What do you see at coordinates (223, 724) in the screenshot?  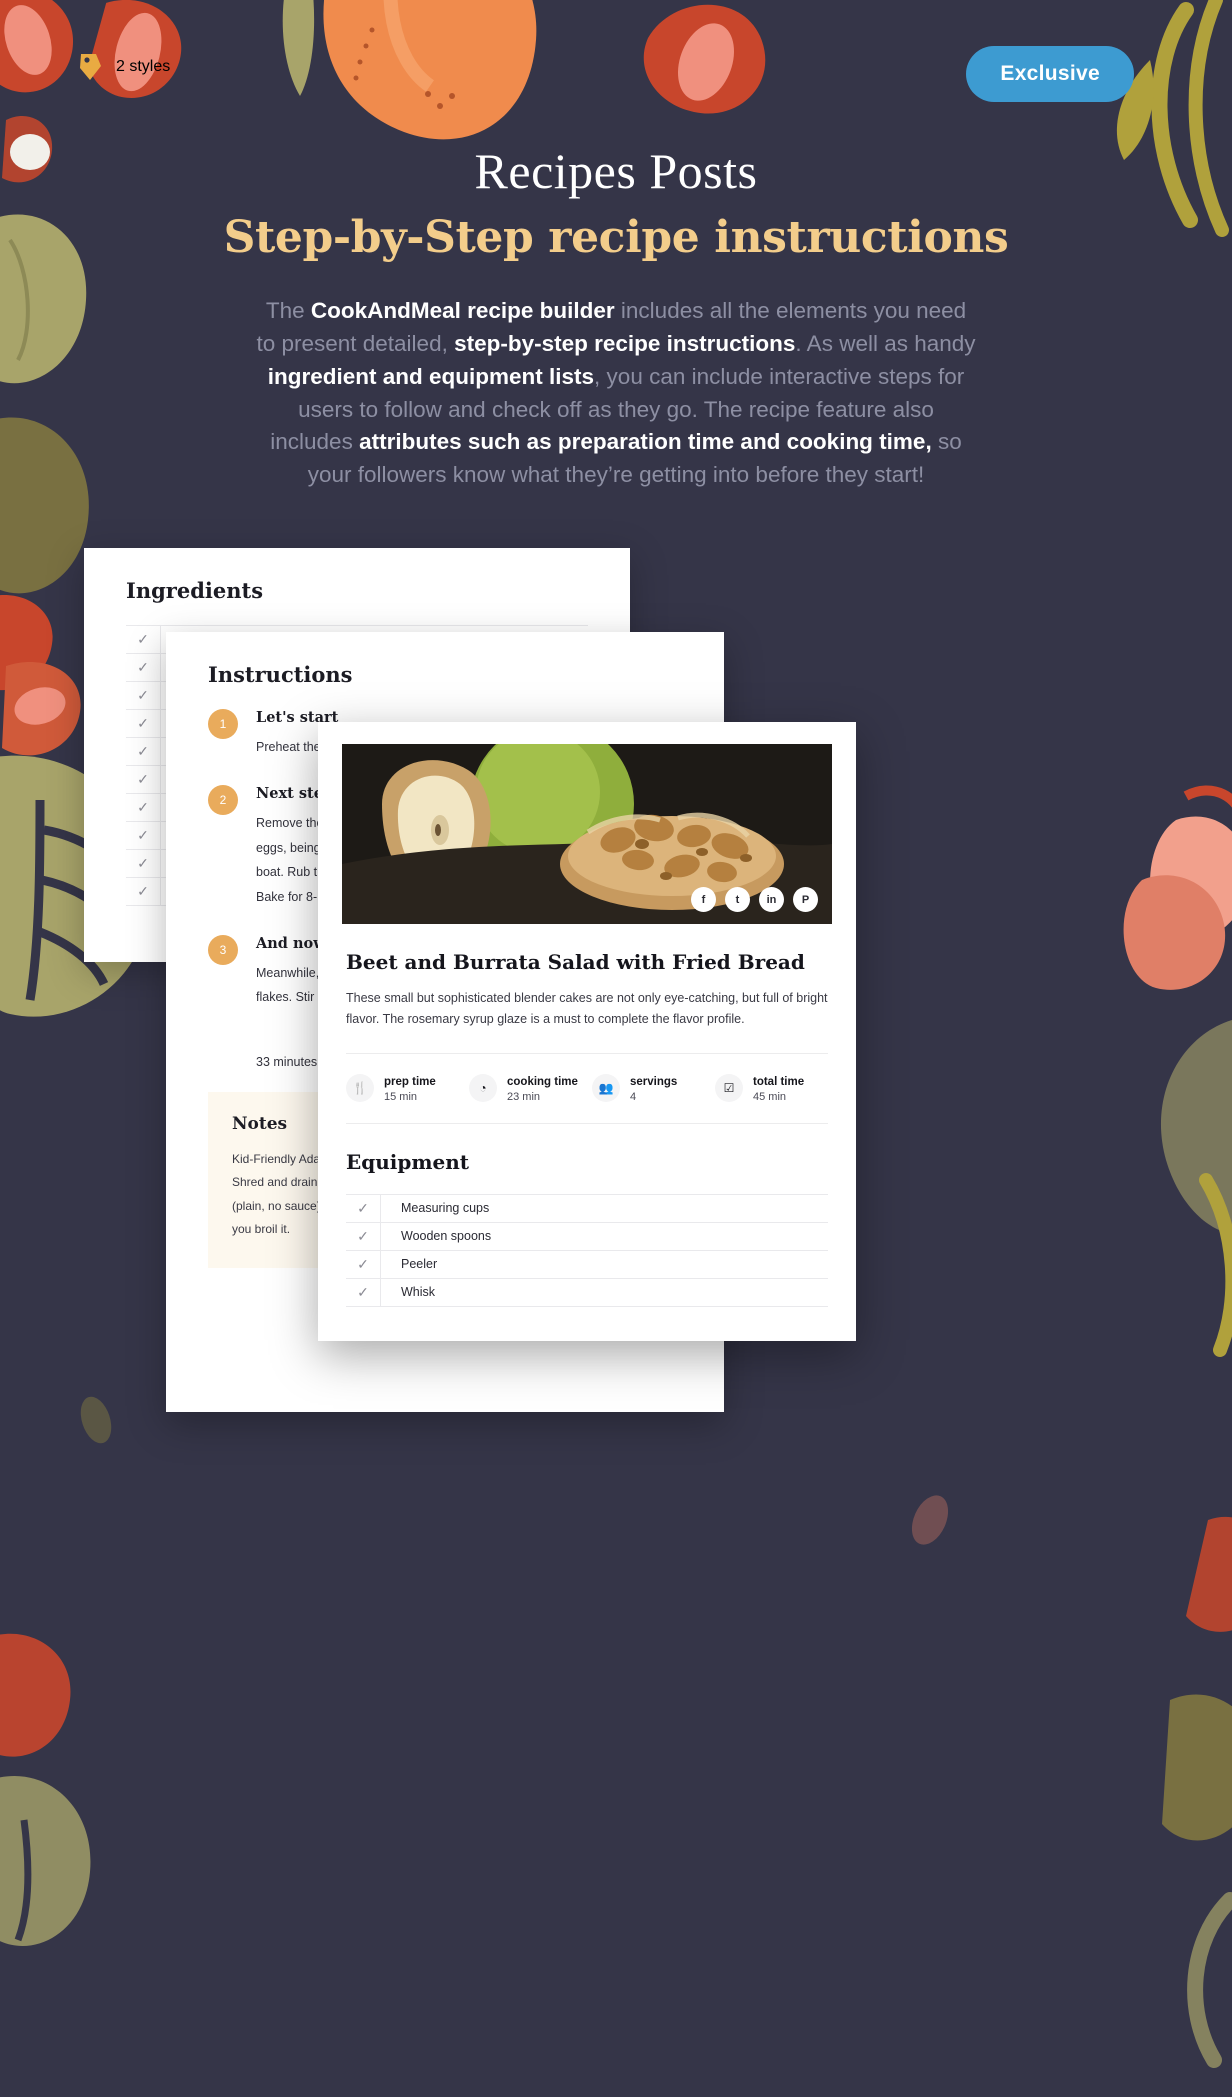 I see `step-number: 1` at bounding box center [223, 724].